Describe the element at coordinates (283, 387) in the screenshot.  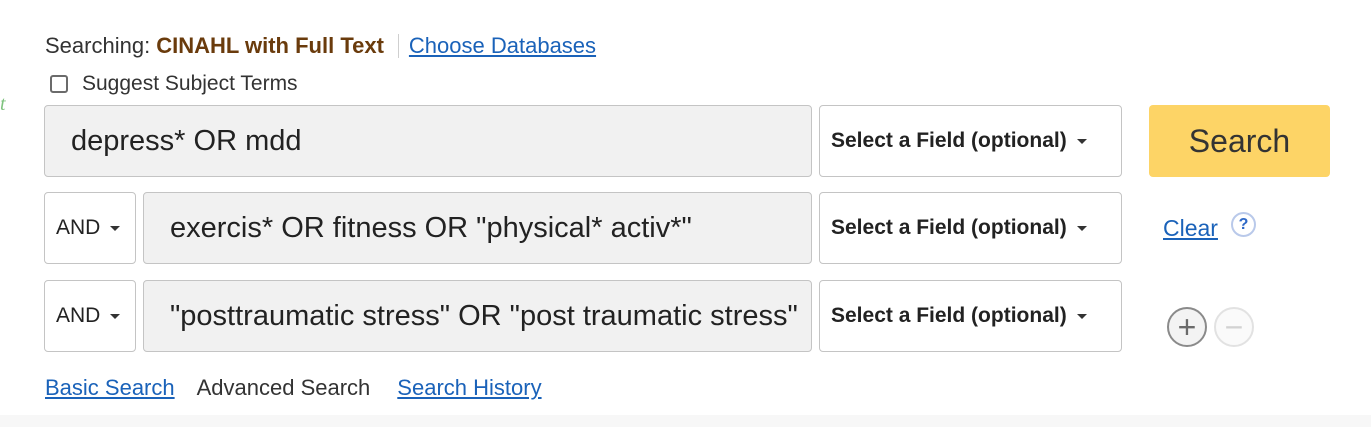
I see `advanced-search-current: Advanced Search` at that location.